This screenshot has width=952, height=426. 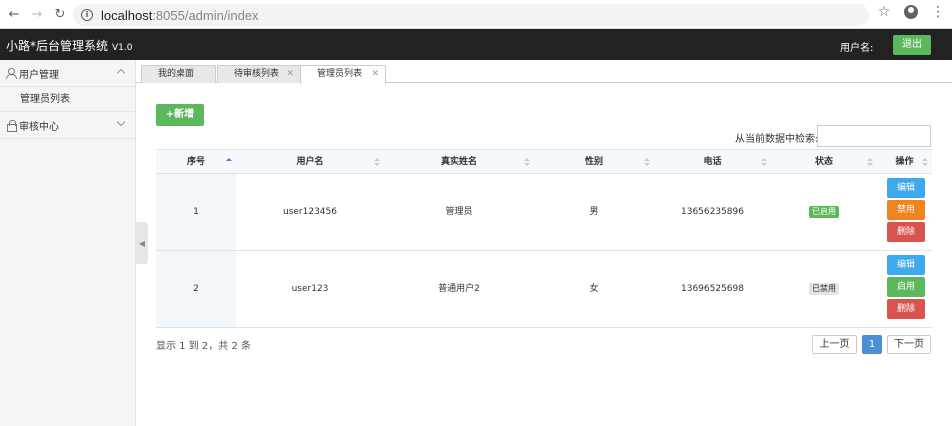 I want to click on user-icon, so click(x=11, y=73).